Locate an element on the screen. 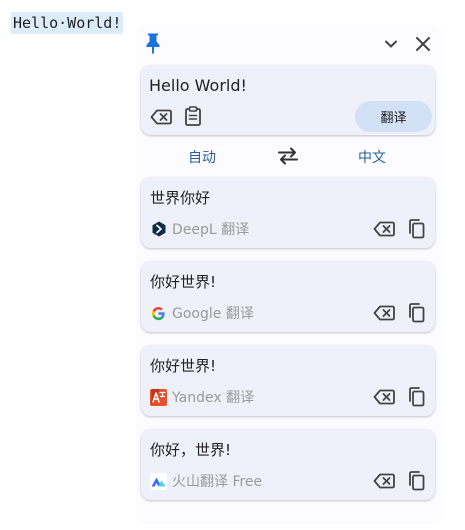  close-button is located at coordinates (423, 44).